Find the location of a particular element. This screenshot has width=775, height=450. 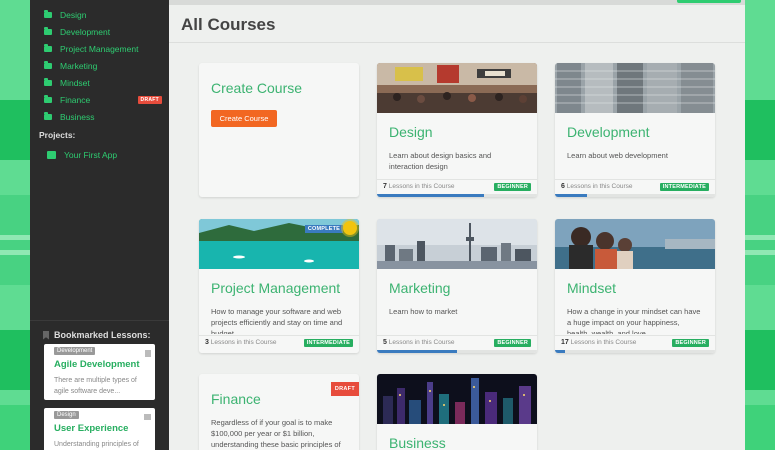

sidebar-item-development: Development is located at coordinates (105, 32).